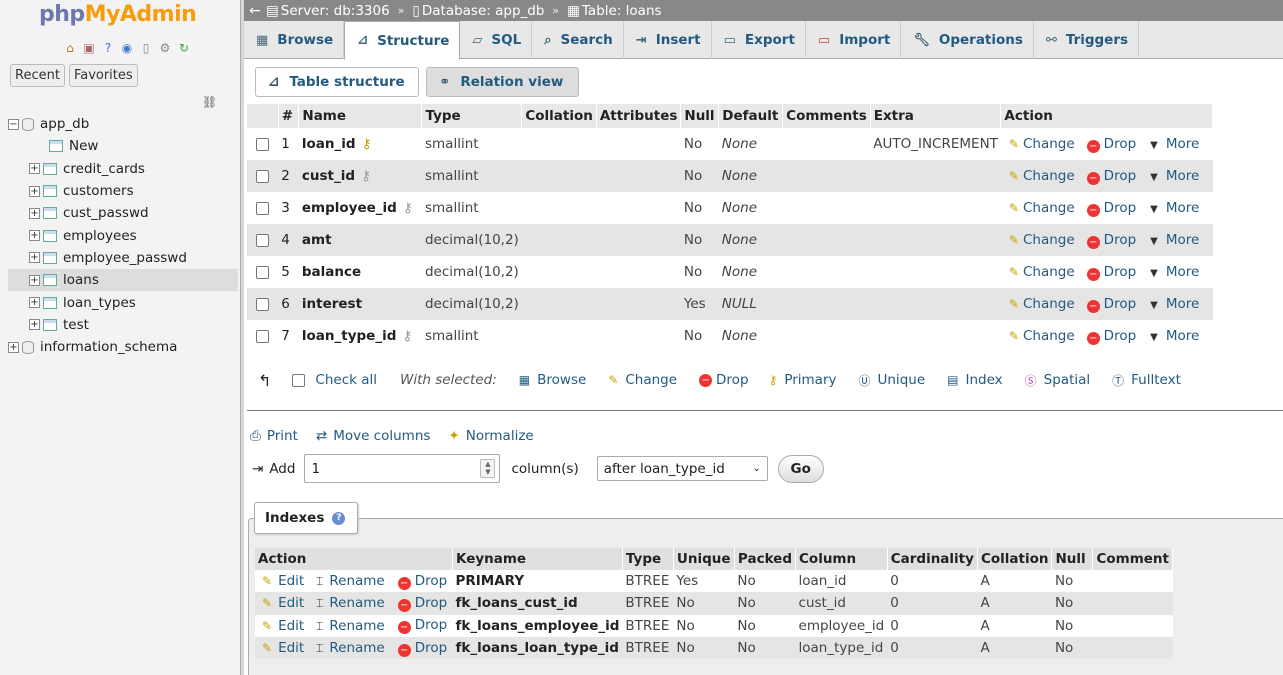 Image resolution: width=1283 pixels, height=675 pixels. Describe the element at coordinates (472, 116) in the screenshot. I see `col-header-type: Type` at that location.